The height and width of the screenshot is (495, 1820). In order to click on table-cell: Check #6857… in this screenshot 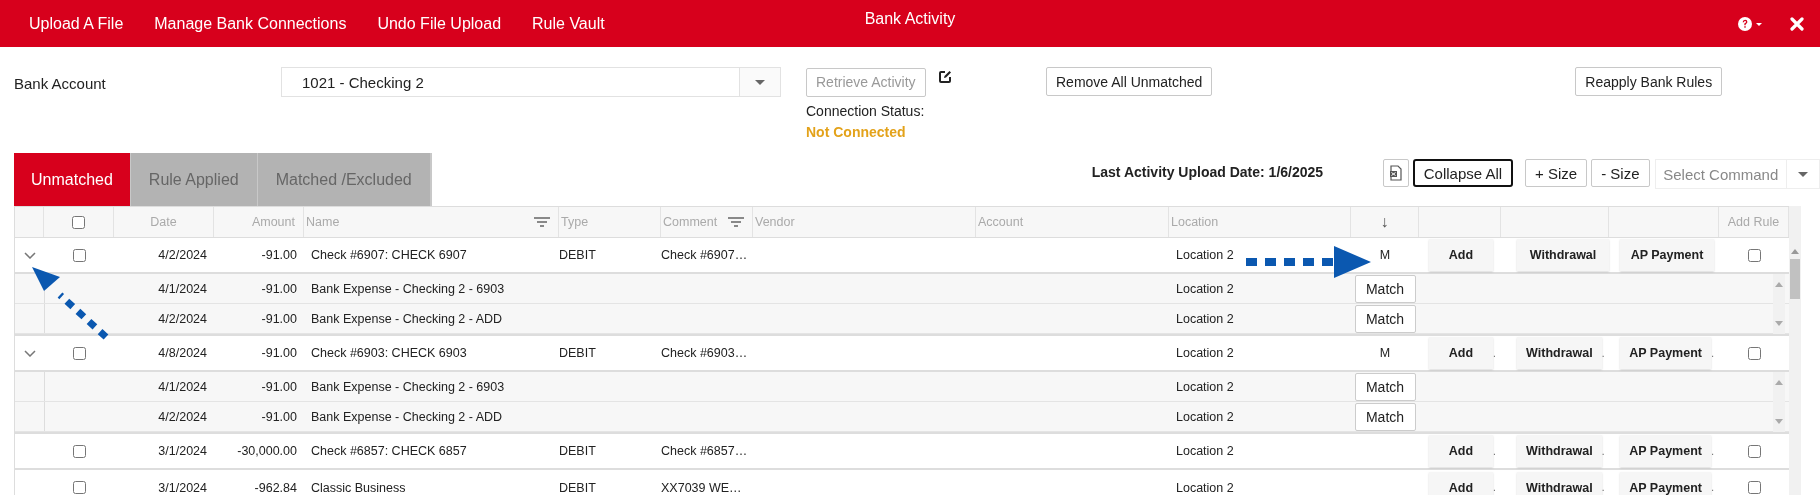, I will do `click(704, 451)`.